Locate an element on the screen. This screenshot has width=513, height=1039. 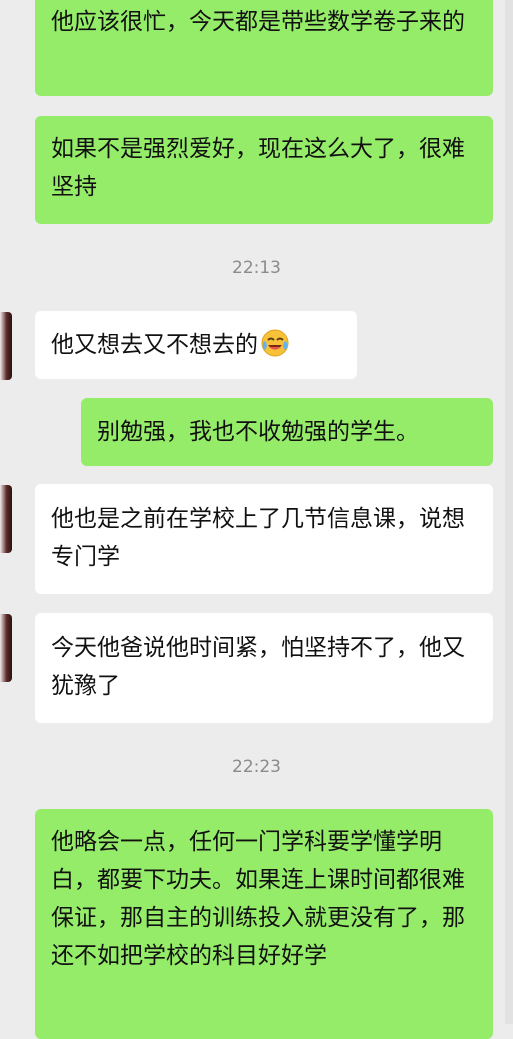
scroll-edge is located at coordinates (509, 512).